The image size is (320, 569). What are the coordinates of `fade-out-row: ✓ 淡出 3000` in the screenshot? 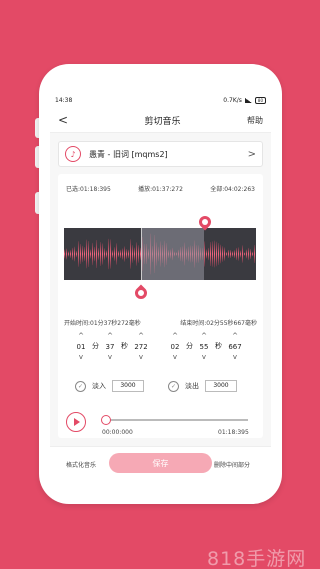 It's located at (202, 386).